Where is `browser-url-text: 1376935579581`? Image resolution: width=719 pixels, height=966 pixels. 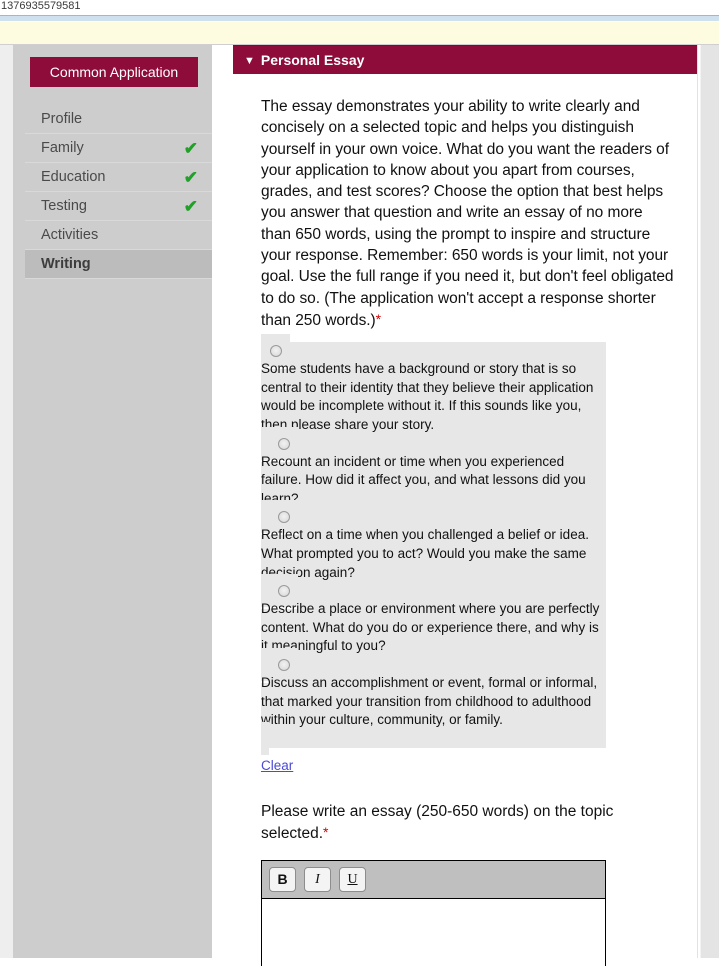
browser-url-text: 1376935579581 is located at coordinates (359, 7).